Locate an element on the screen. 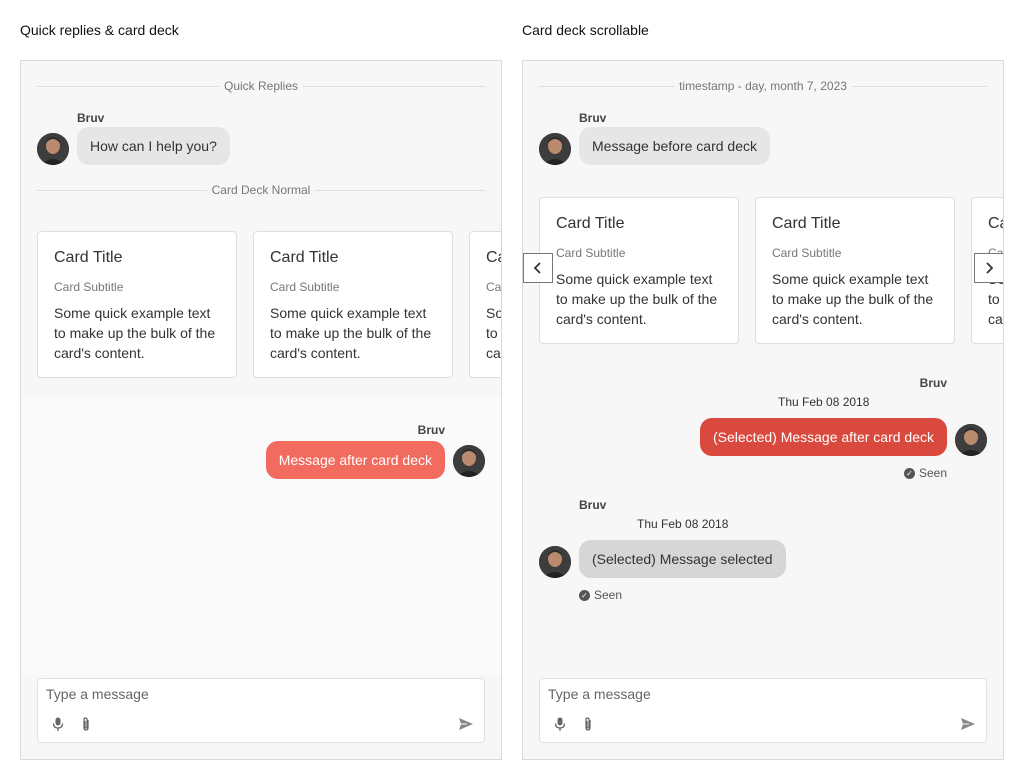 The image size is (1024, 780). incoming-message-bubble: How can I help you? is located at coordinates (153, 146).